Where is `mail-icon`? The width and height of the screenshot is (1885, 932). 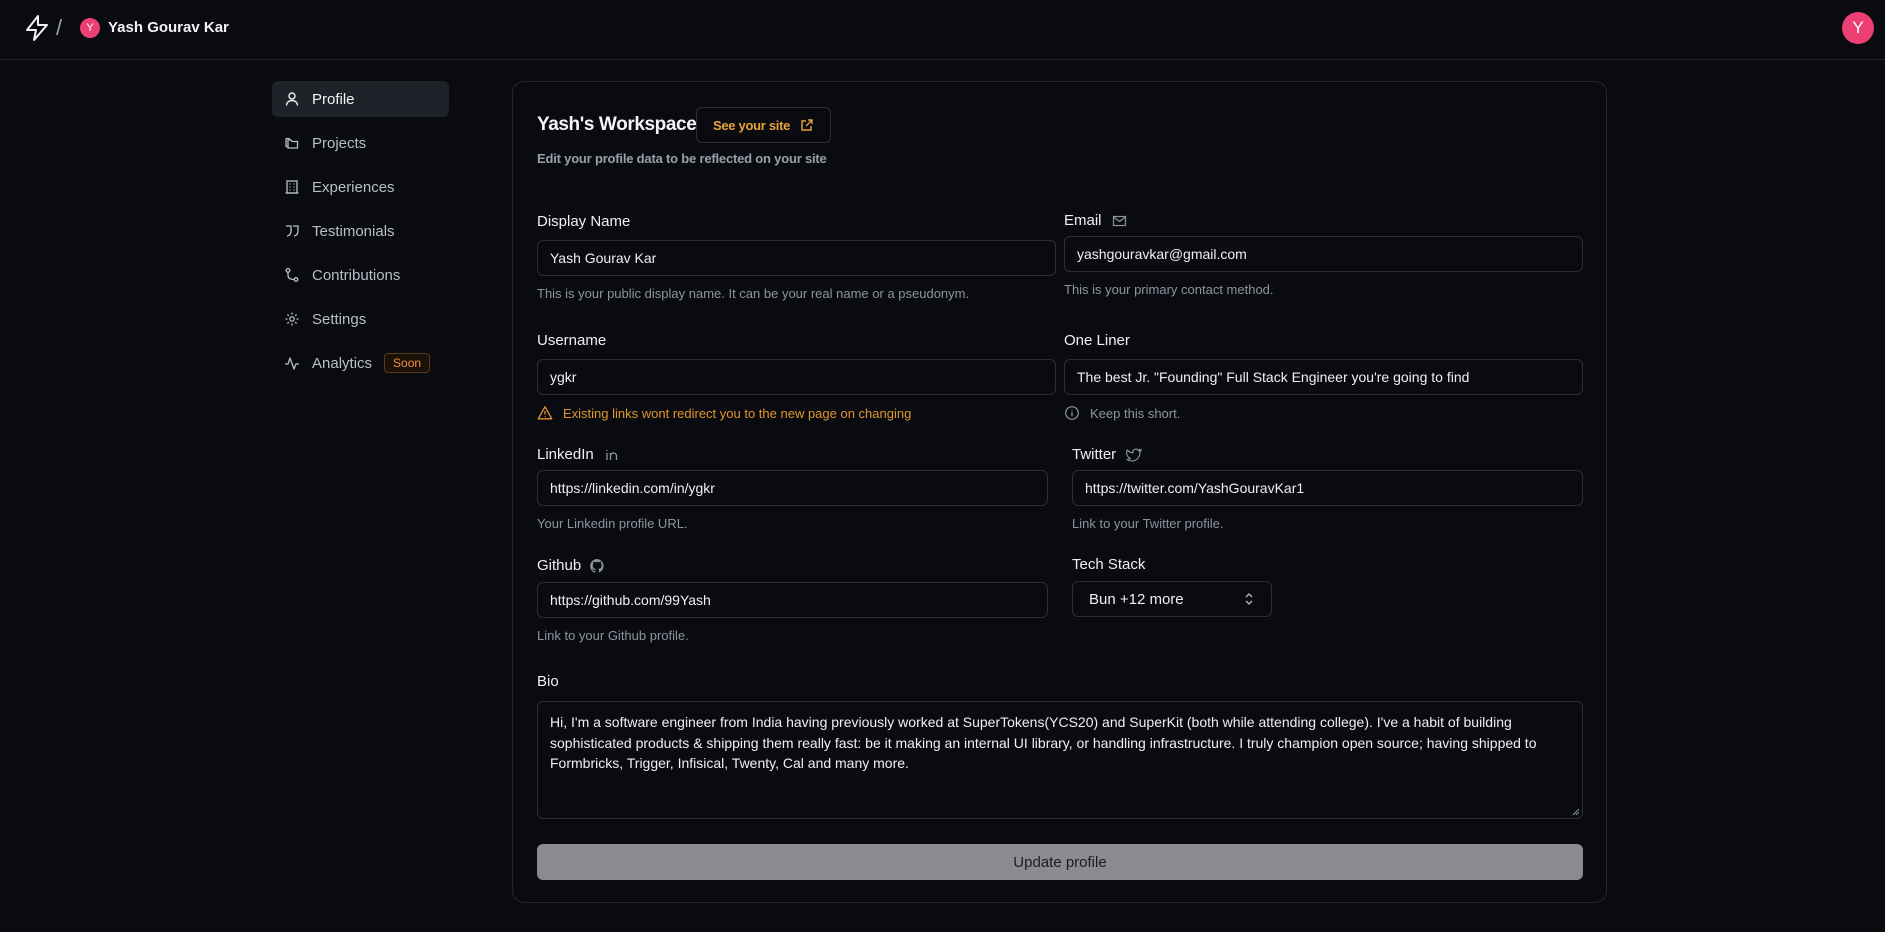 mail-icon is located at coordinates (1120, 221).